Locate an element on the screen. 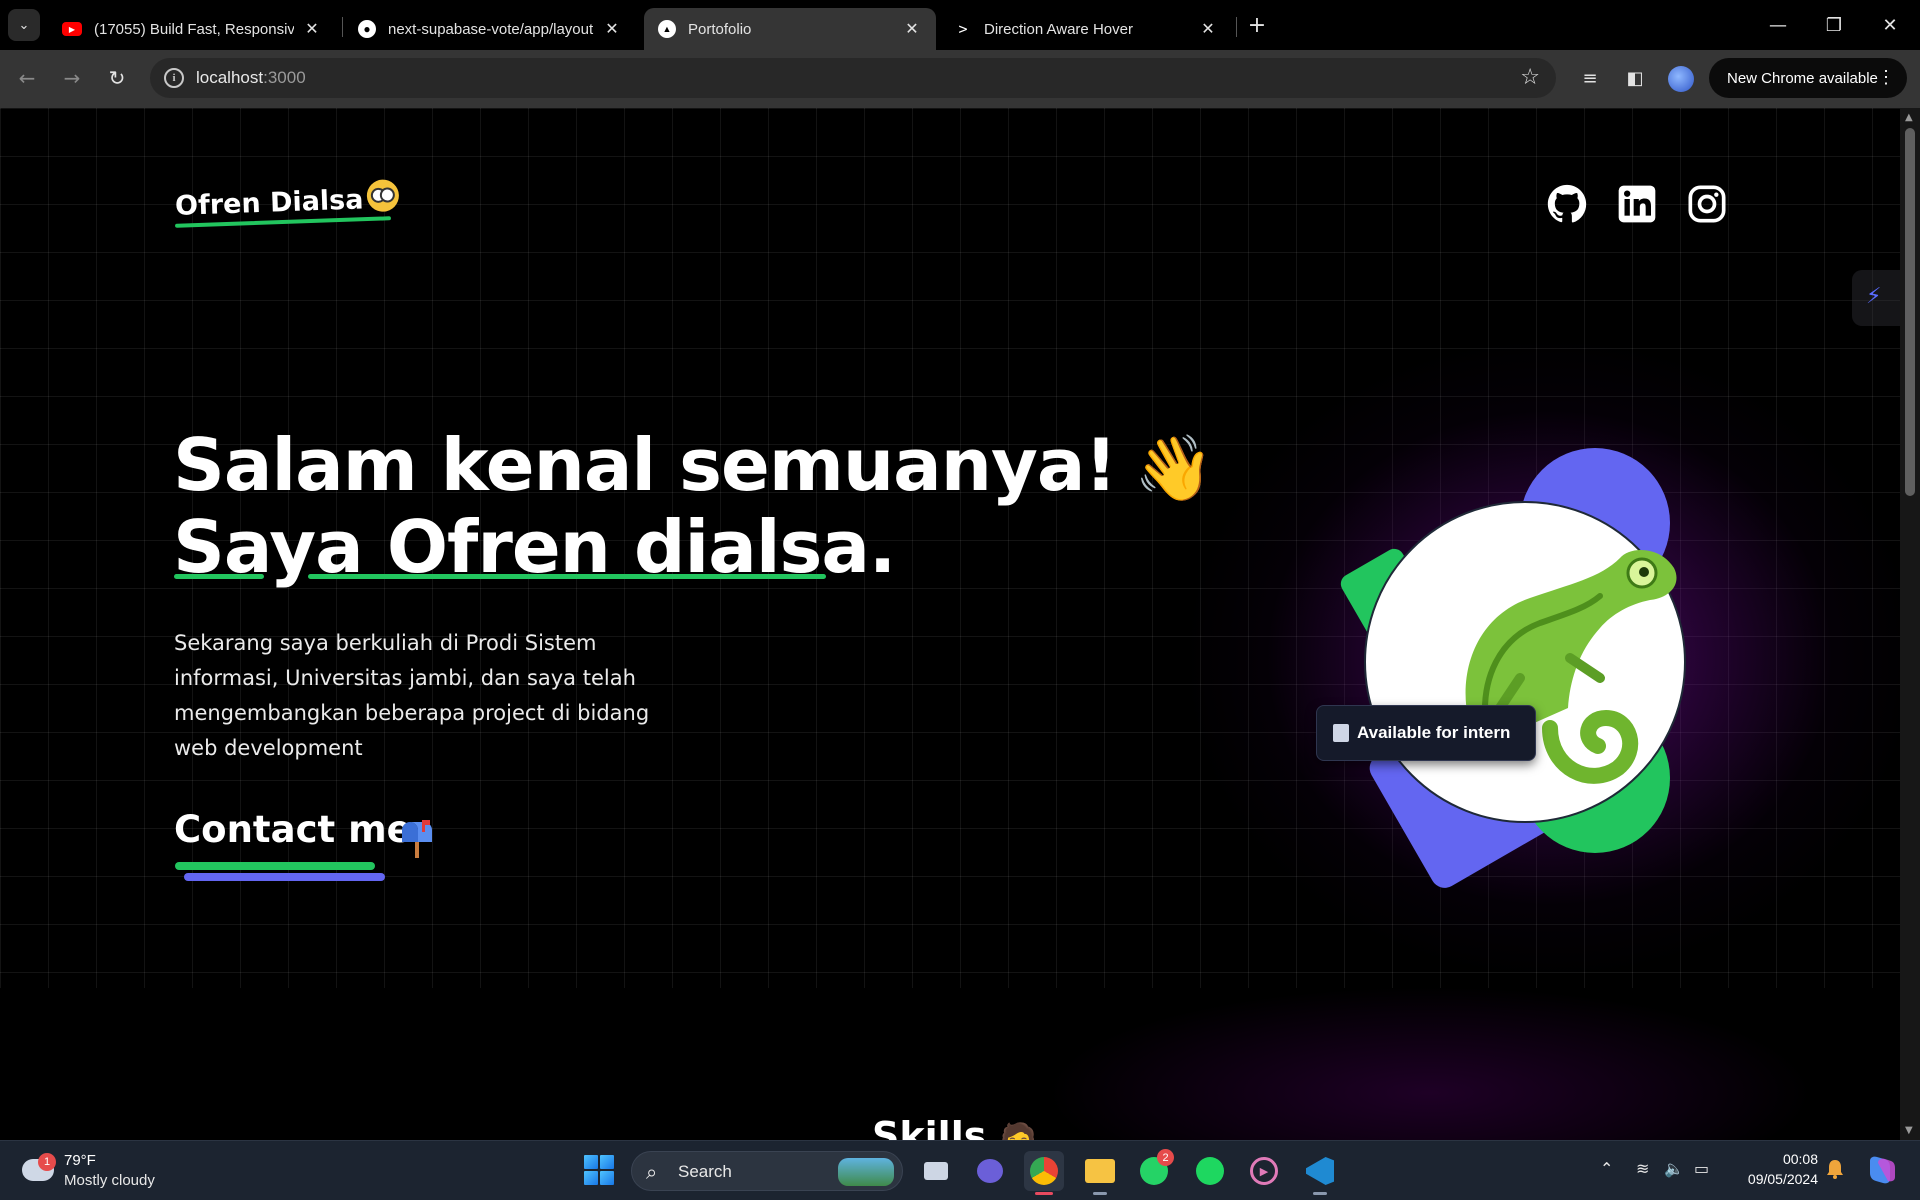 The width and height of the screenshot is (1920, 1200). restore-icon: ❐ is located at coordinates (1834, 25).